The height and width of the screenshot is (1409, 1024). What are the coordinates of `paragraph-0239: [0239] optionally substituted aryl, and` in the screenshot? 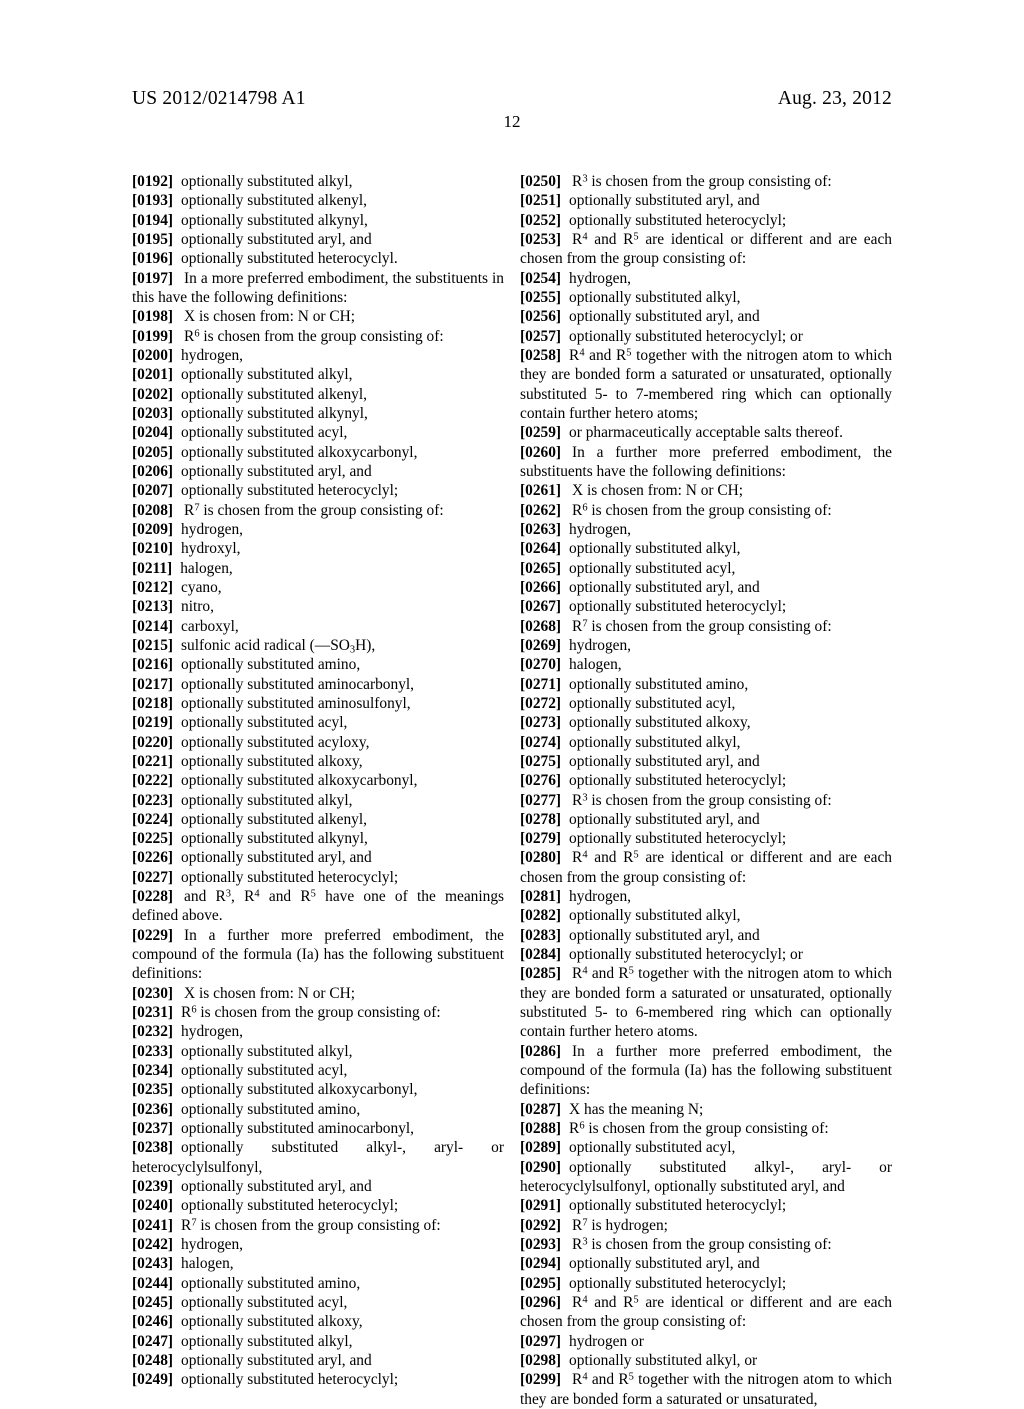 It's located at (318, 1186).